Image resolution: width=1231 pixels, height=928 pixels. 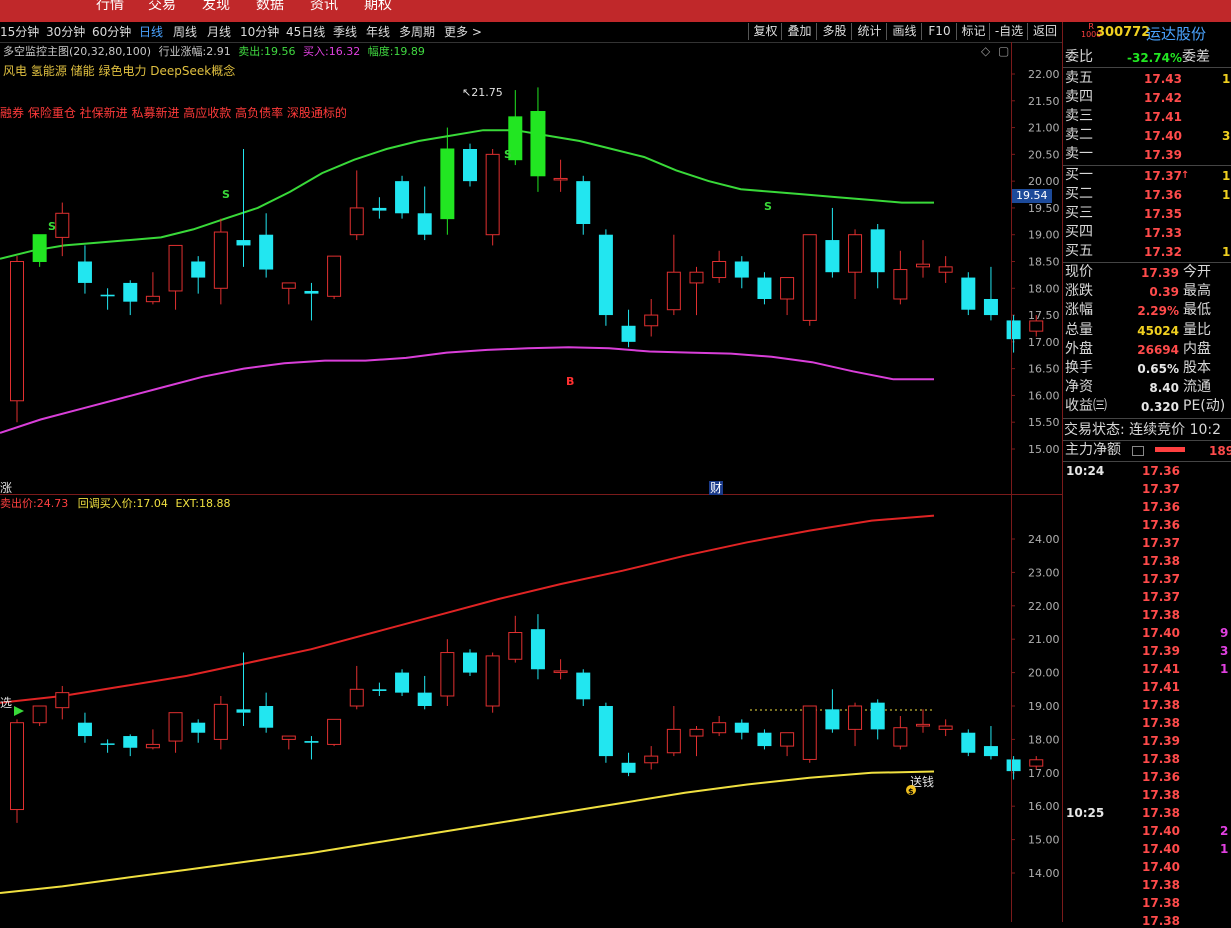 I want to click on main-y-tick-label: 16.50, so click(x=1044, y=369).